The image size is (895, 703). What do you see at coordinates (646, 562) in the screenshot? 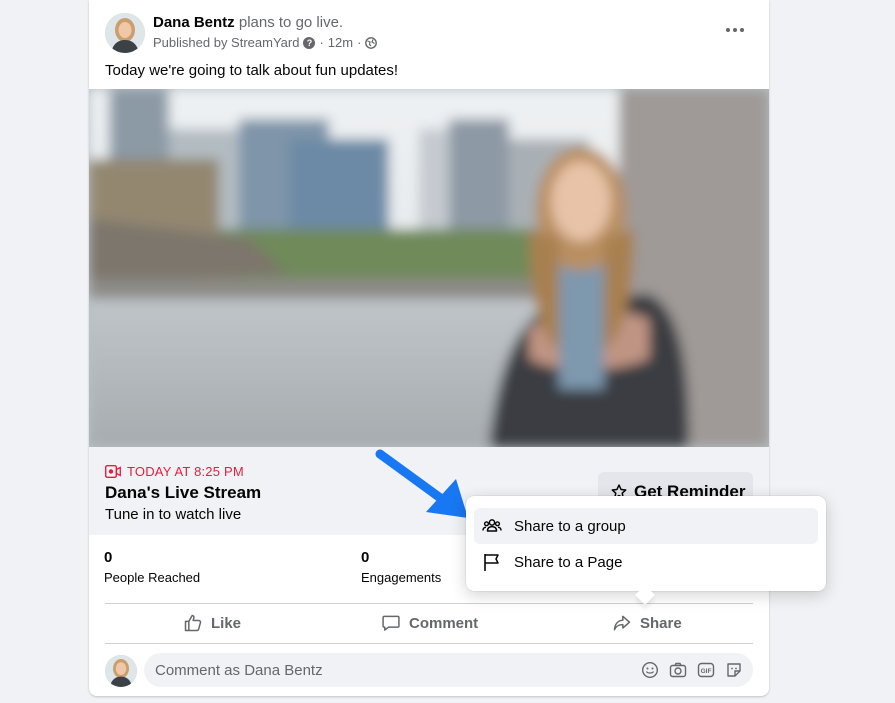
I see `share-to-page-option: Share to a Page` at bounding box center [646, 562].